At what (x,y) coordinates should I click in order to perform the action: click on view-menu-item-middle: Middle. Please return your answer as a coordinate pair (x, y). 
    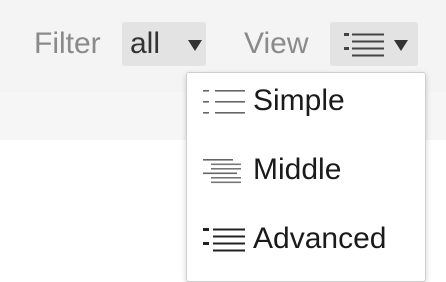
    Looking at the image, I should click on (306, 170).